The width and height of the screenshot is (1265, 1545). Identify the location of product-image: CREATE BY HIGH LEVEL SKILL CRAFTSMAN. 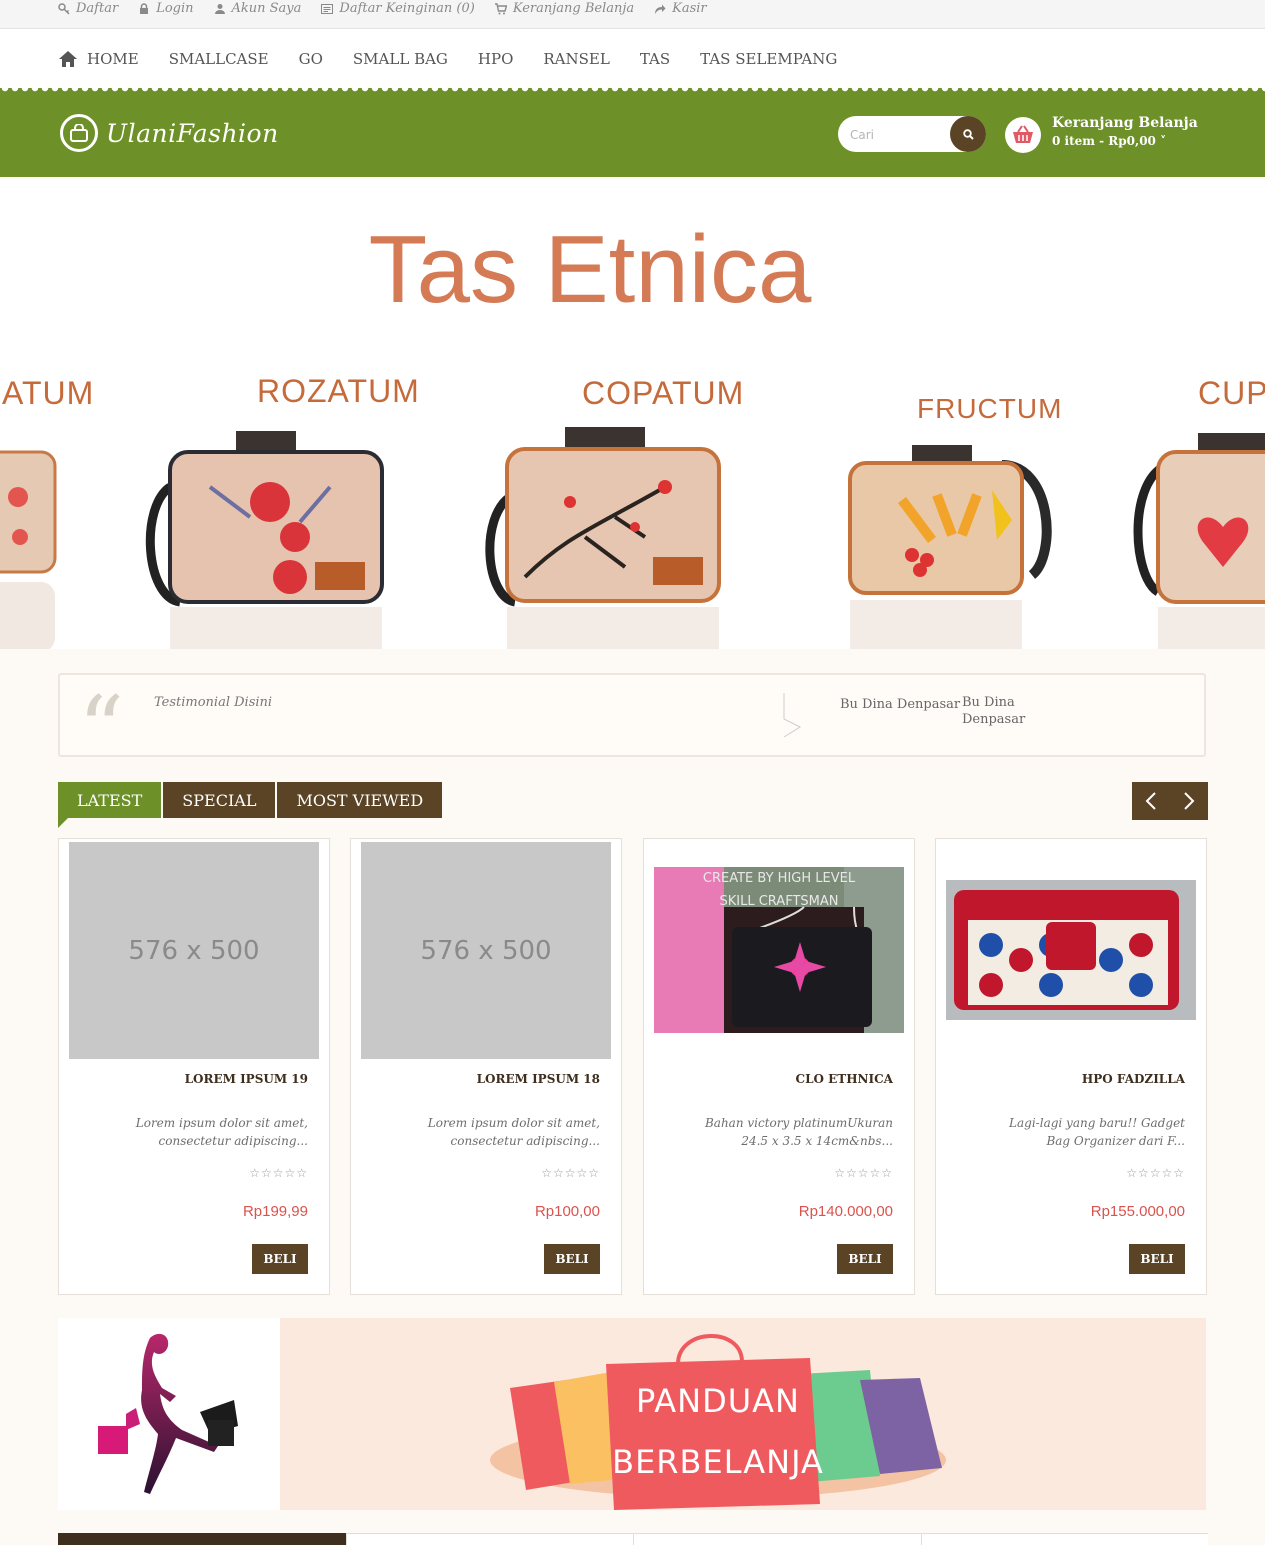
(779, 950).